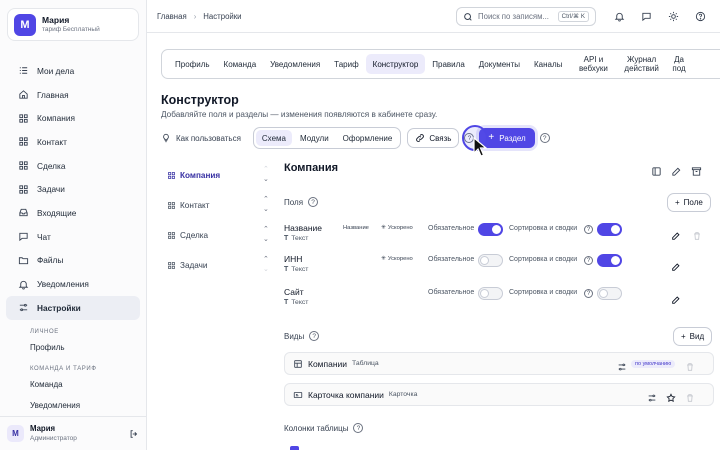  What do you see at coordinates (73, 261) in the screenshot?
I see `sidebar-item: Файлы` at bounding box center [73, 261].